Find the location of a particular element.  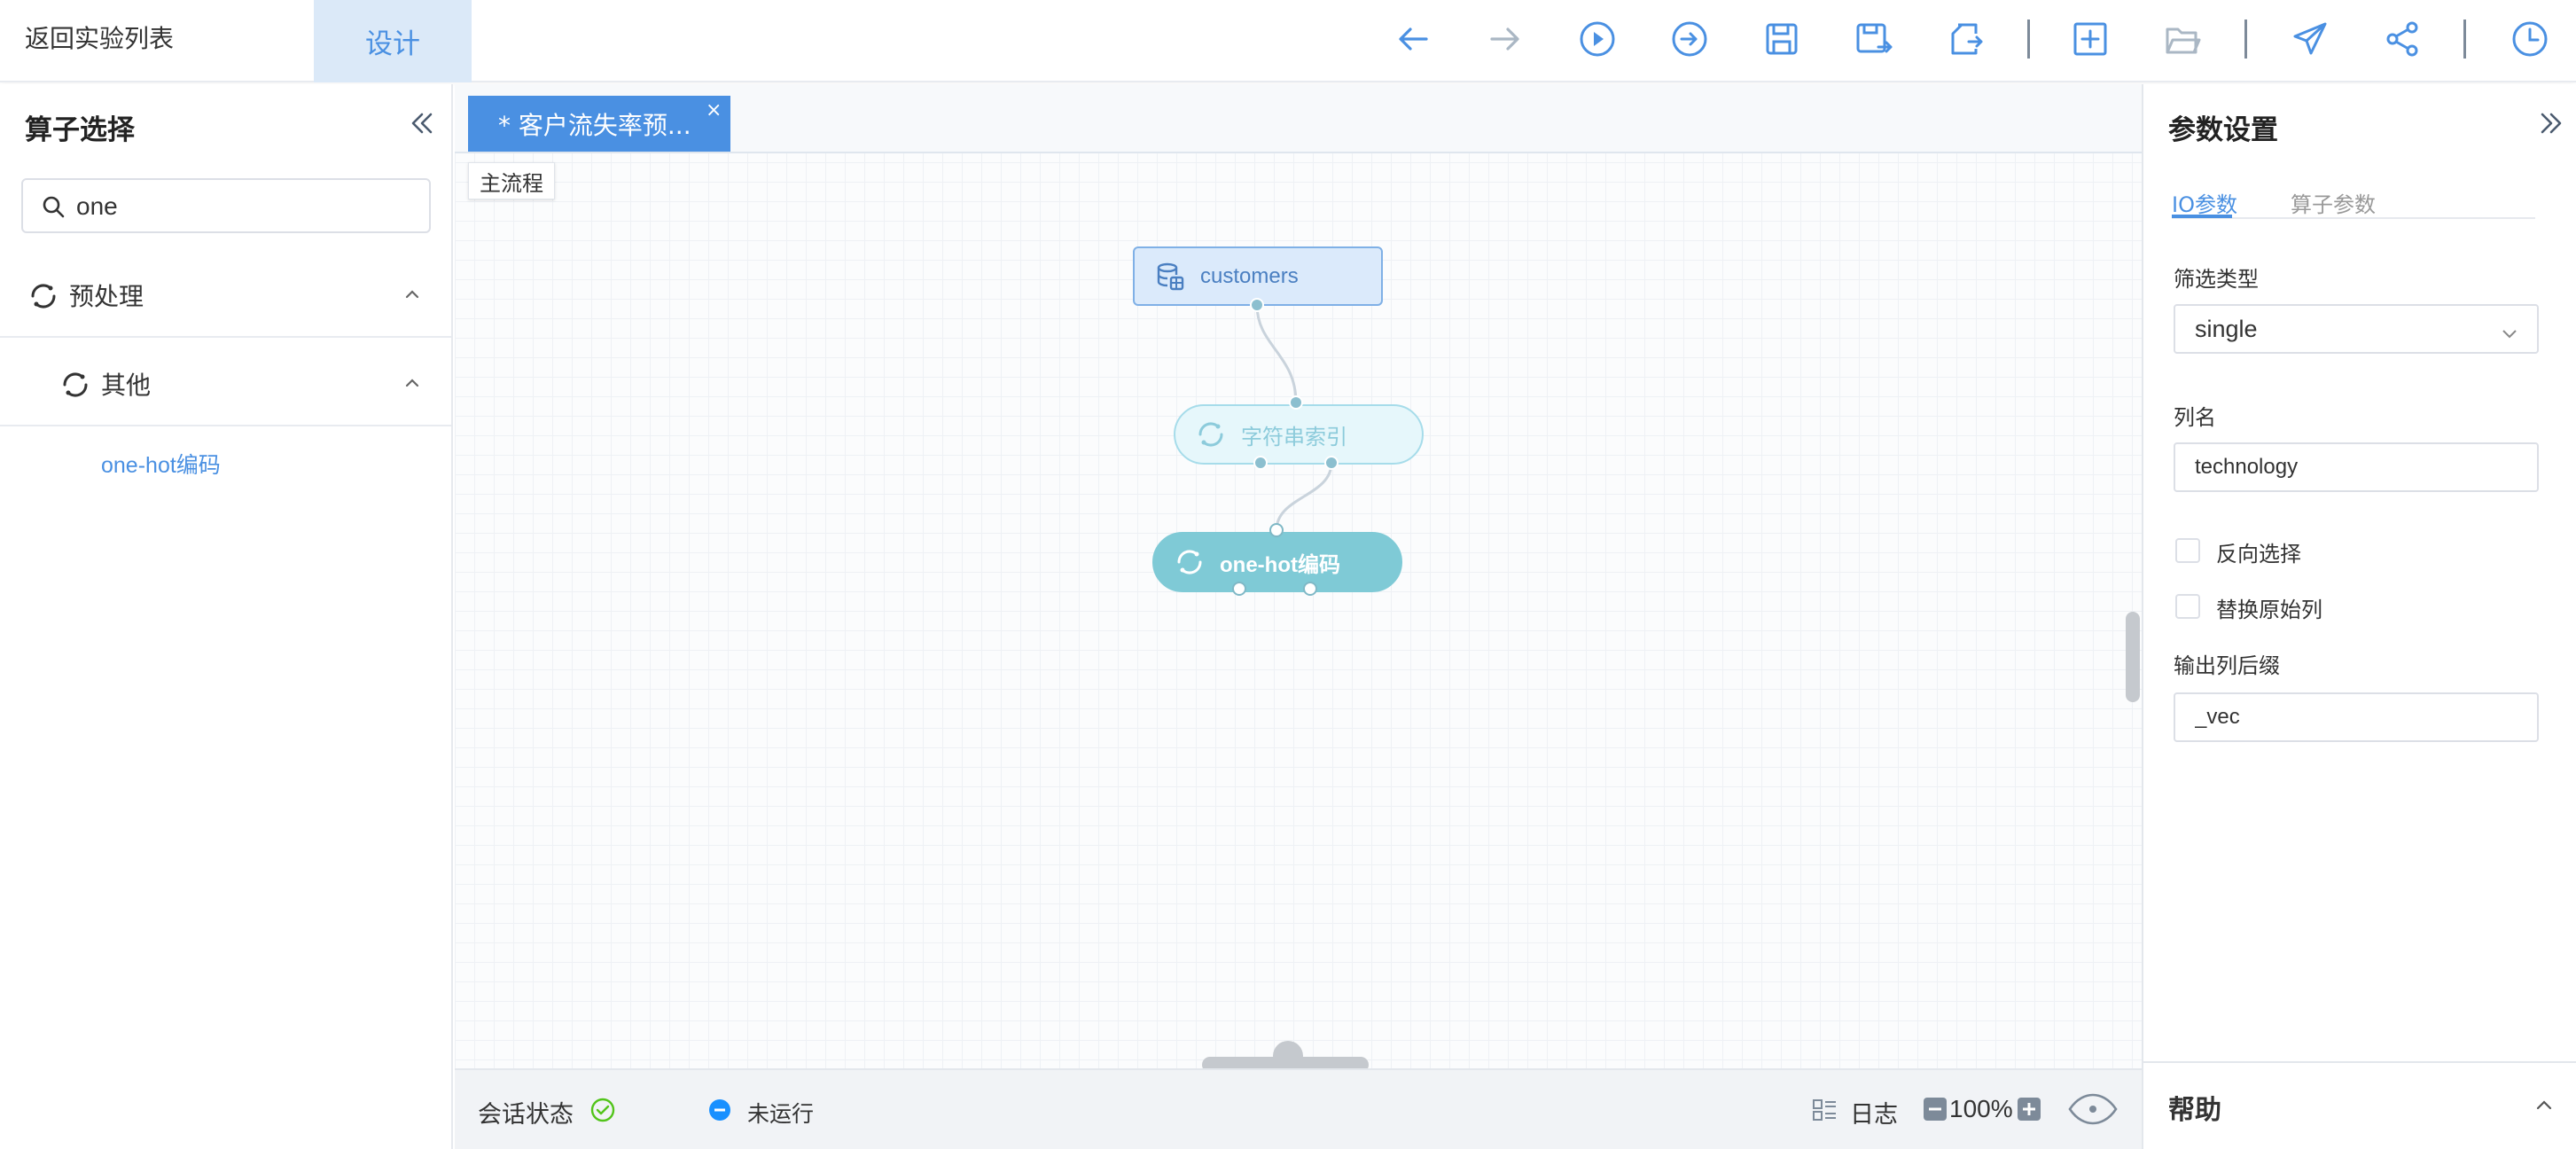

log-list-icon is located at coordinates (1824, 1112).